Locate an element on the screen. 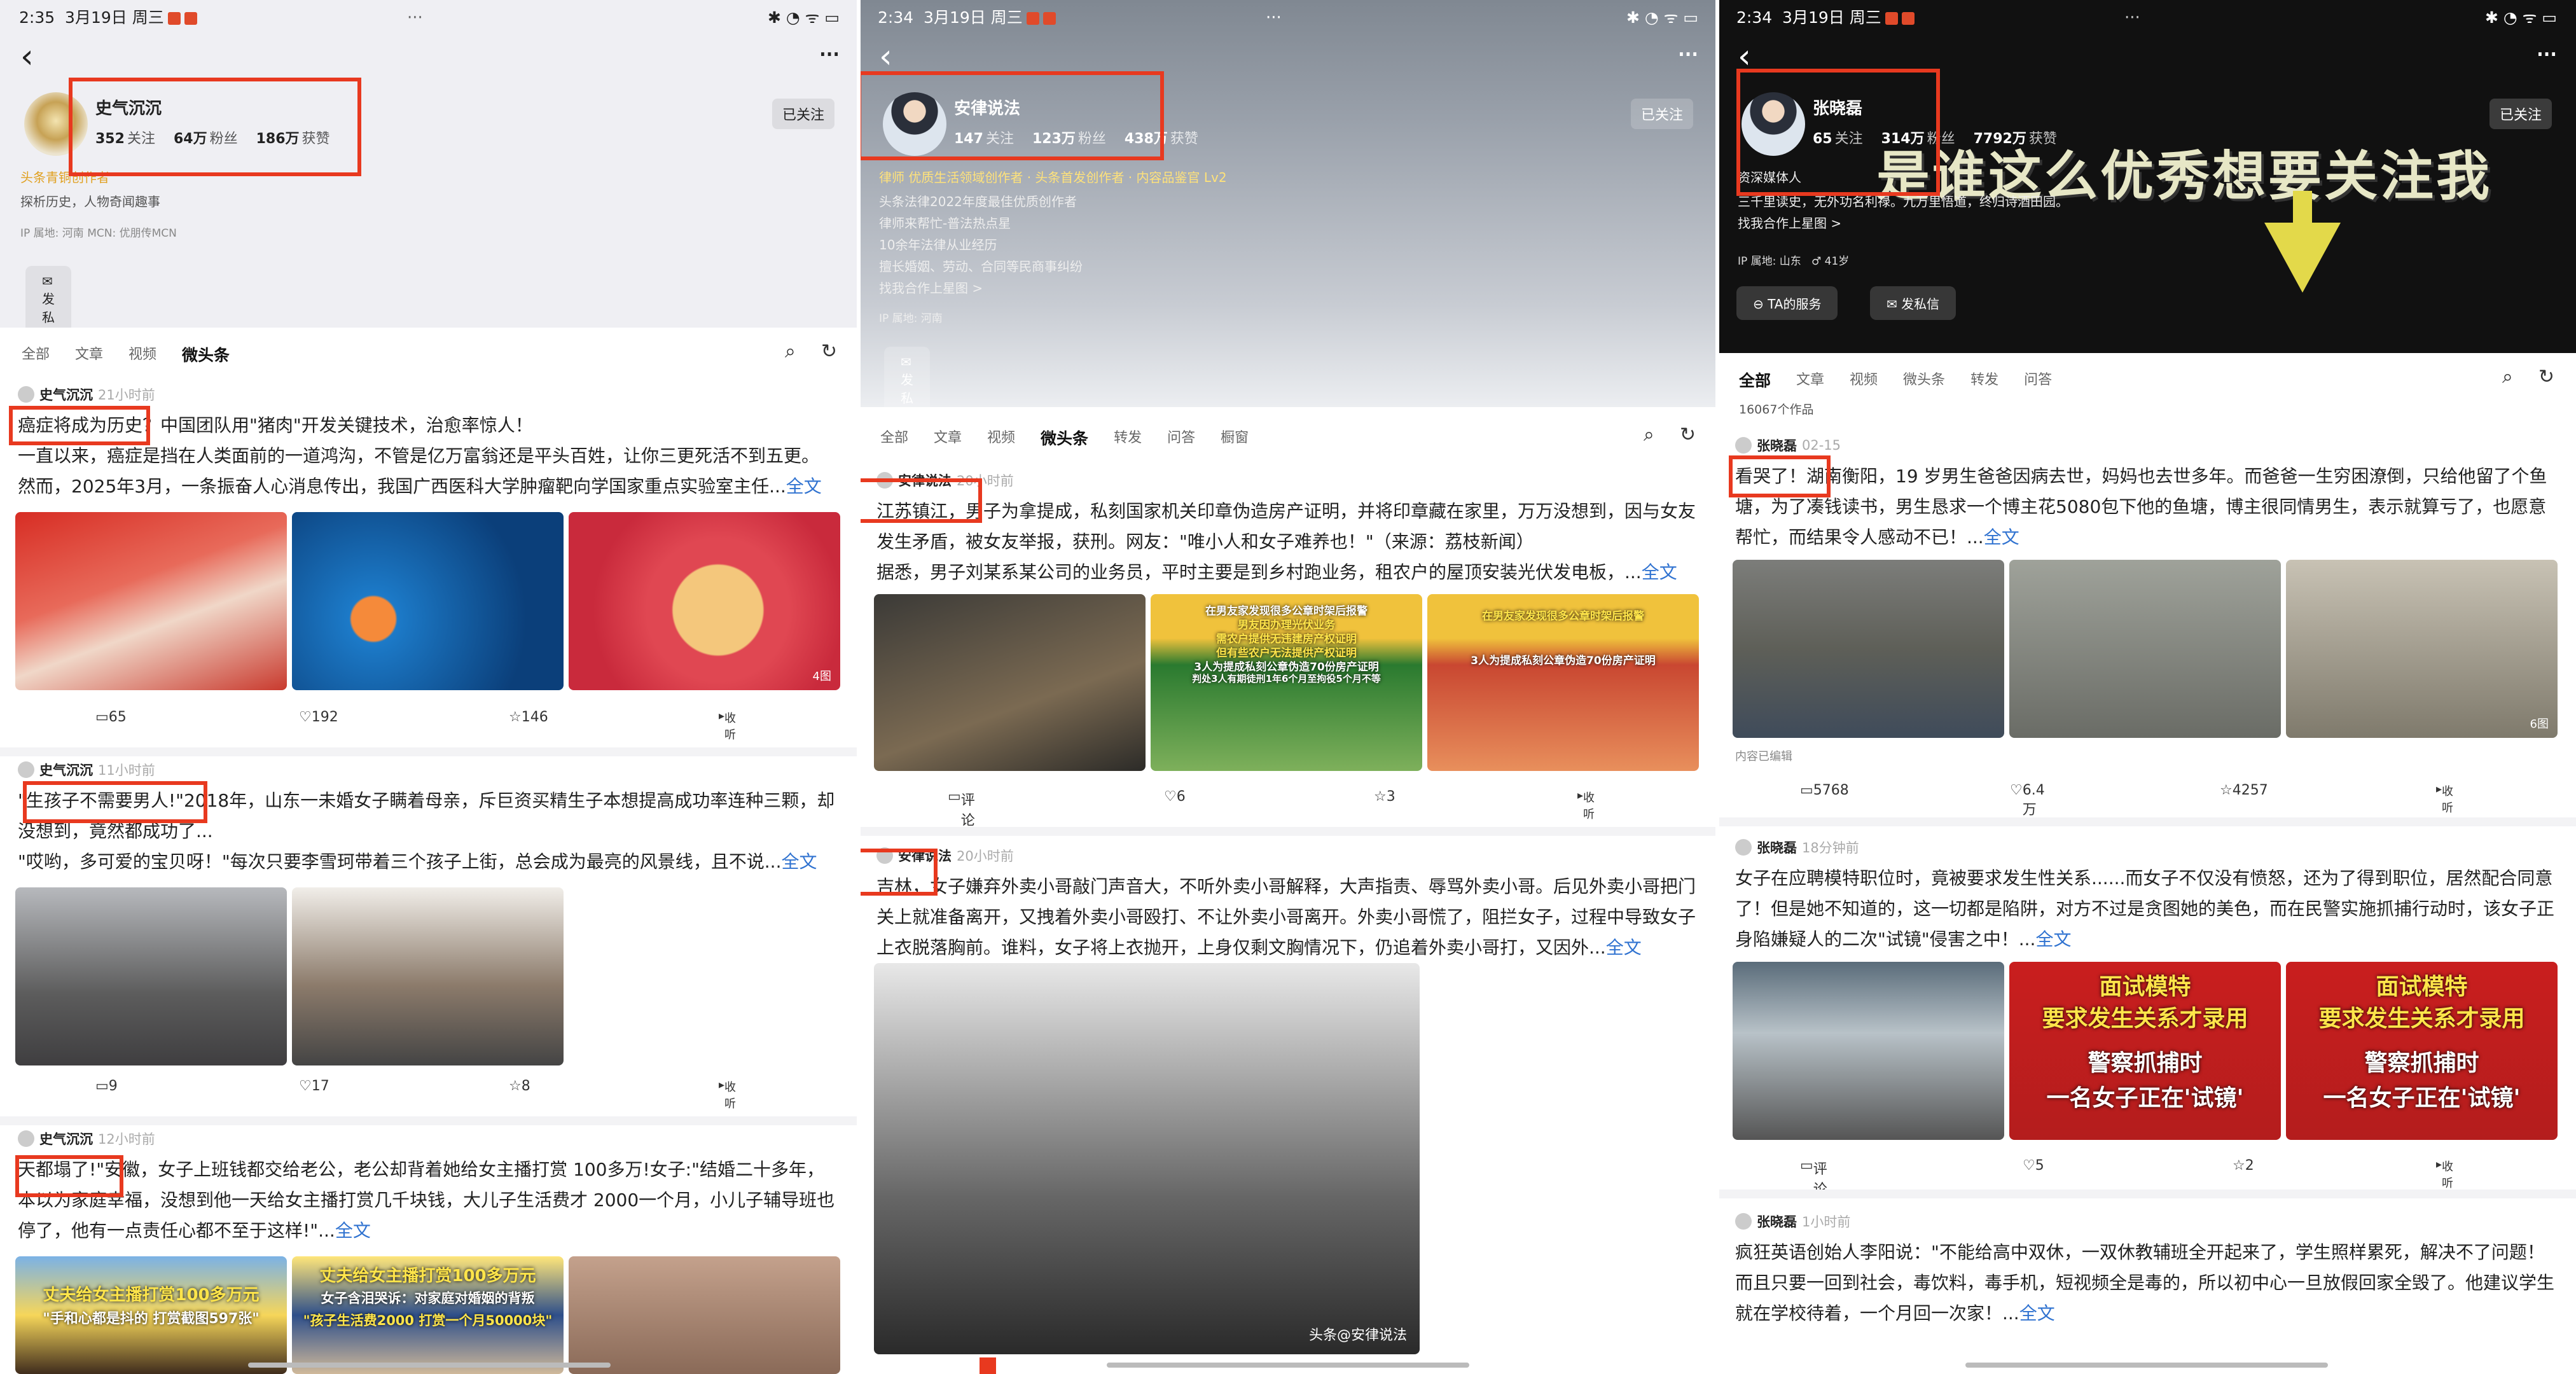 This screenshot has width=2576, height=1374. like-count: 192 is located at coordinates (324, 717).